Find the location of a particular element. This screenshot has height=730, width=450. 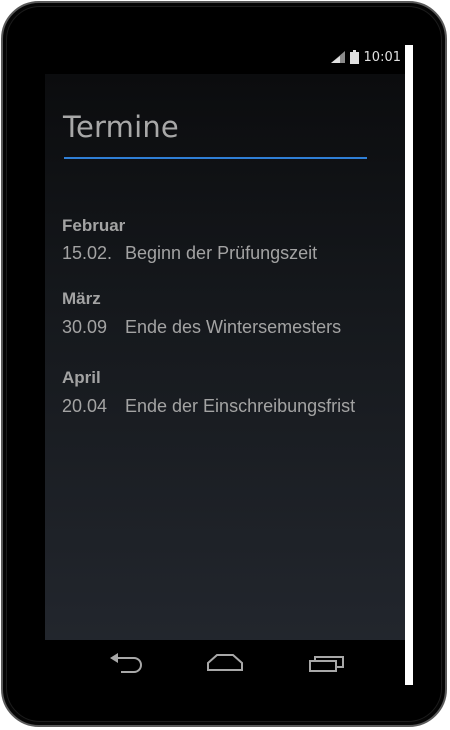

event-title: Beginn der Prüfungszeit is located at coordinates (221, 253).